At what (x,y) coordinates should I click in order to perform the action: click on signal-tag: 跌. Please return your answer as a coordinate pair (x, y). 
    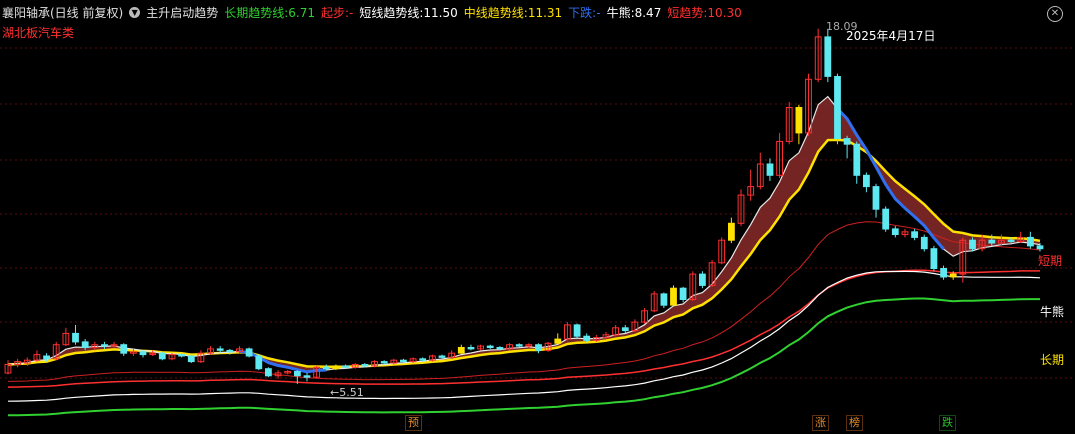
    Looking at the image, I should click on (947, 423).